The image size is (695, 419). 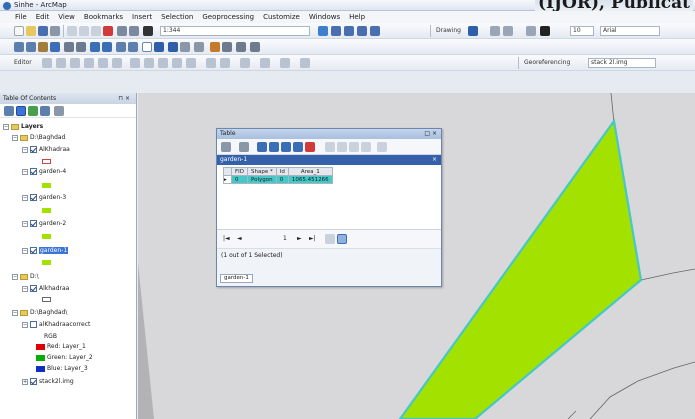 What do you see at coordinates (33, 111) in the screenshot?
I see `list-by-visibility-icon` at bounding box center [33, 111].